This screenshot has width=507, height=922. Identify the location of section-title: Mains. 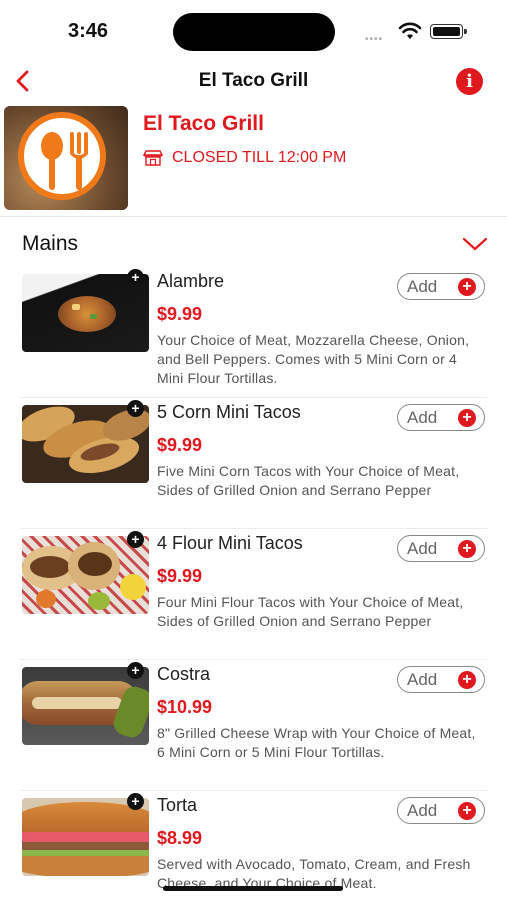
(50, 243).